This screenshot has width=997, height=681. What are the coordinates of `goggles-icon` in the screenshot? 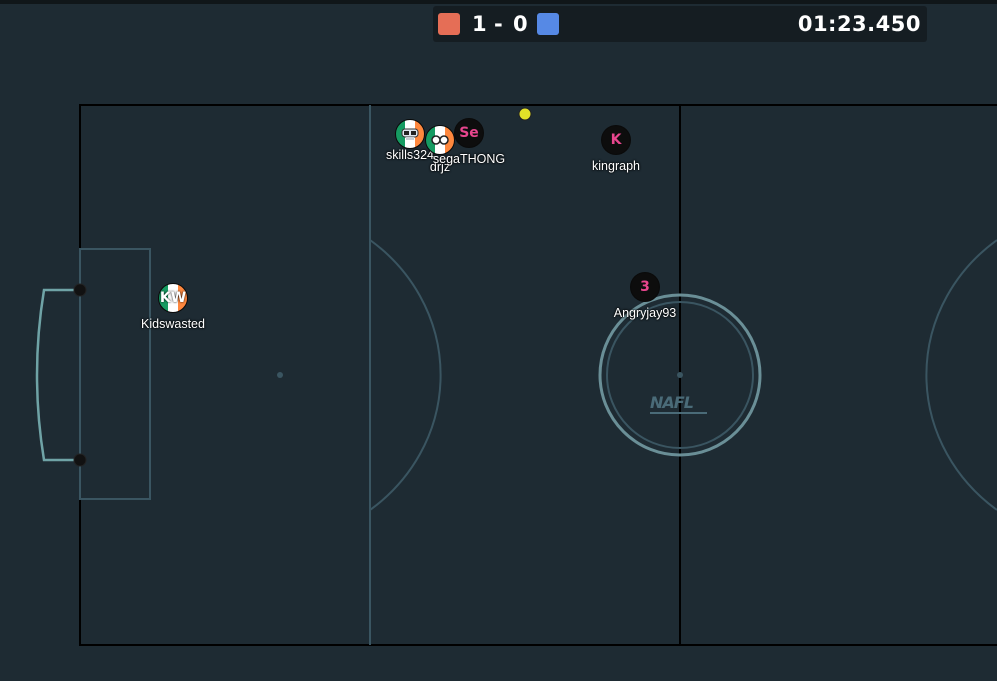 It's located at (410, 134).